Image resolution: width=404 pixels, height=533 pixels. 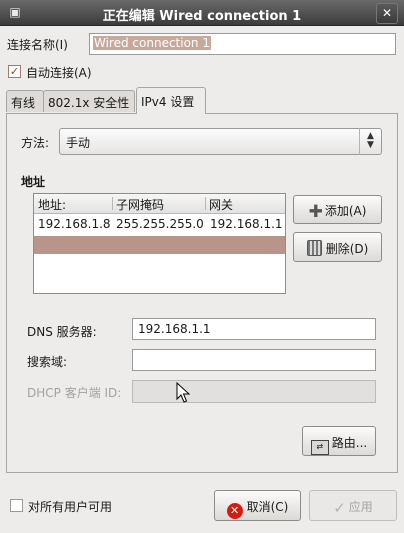 What do you see at coordinates (234, 511) in the screenshot?
I see `cancel-icon: ✕` at bounding box center [234, 511].